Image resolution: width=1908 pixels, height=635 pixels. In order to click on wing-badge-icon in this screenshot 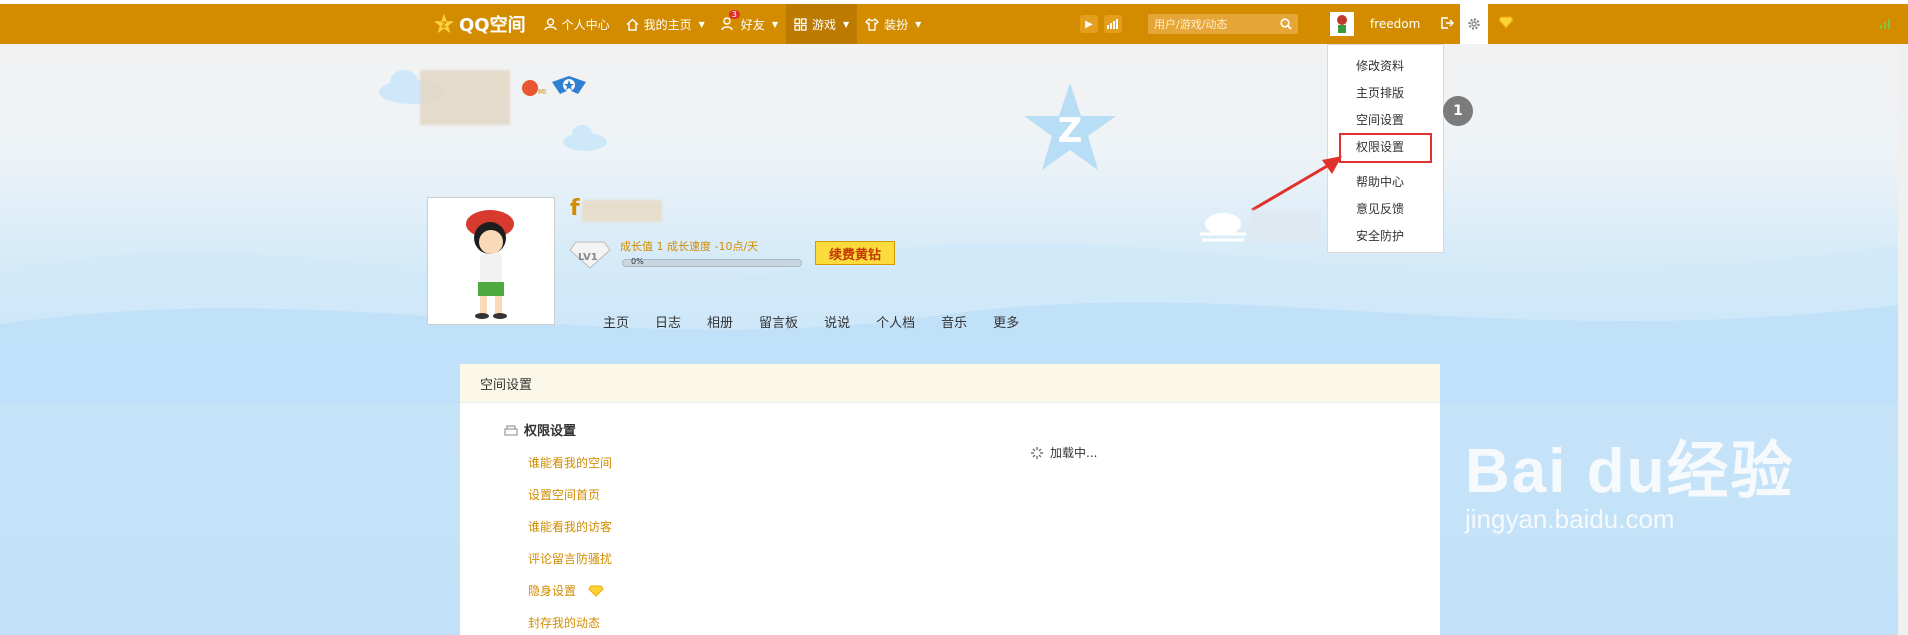, I will do `click(569, 85)`.